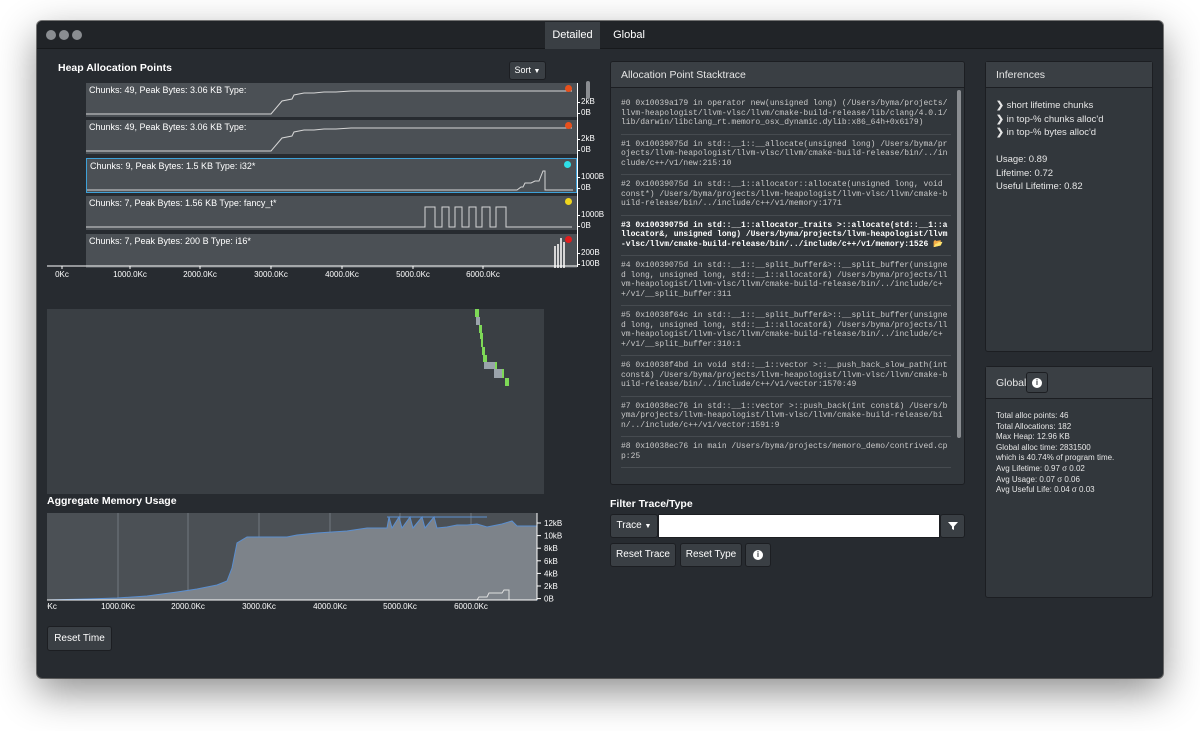 This screenshot has height=731, width=1200. Describe the element at coordinates (1025, 173) in the screenshot. I see `inference-stat: Lifetime: 0.72` at that location.